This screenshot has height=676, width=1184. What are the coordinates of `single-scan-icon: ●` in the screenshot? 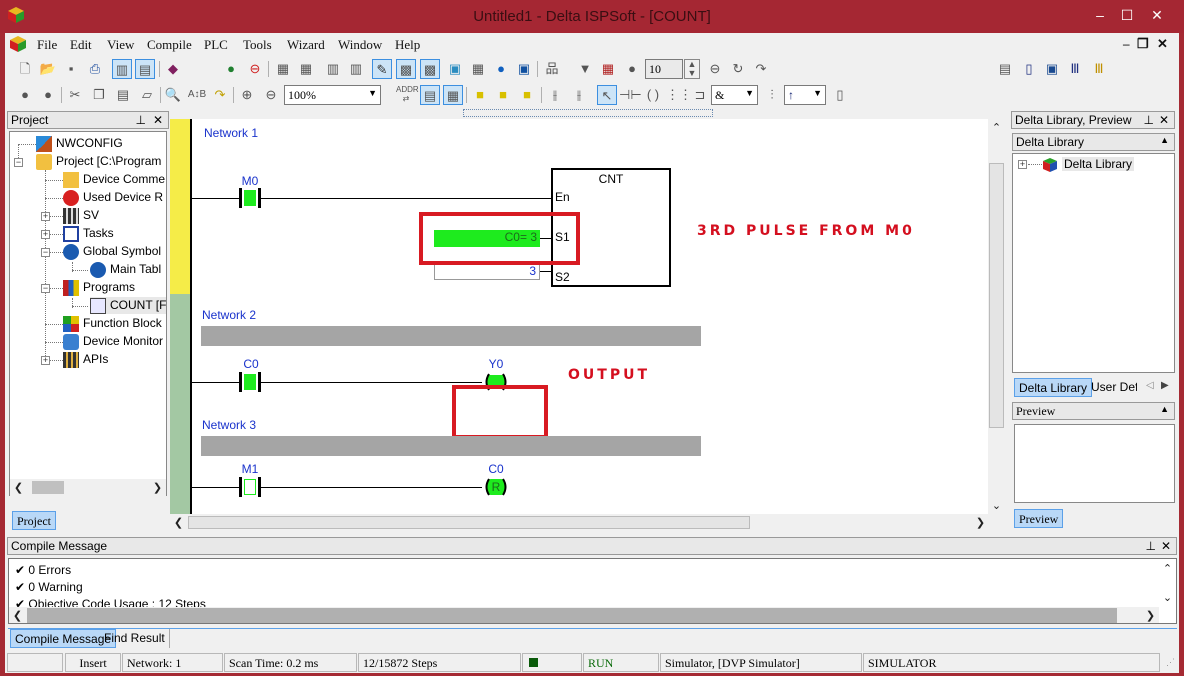 It's located at (632, 69).